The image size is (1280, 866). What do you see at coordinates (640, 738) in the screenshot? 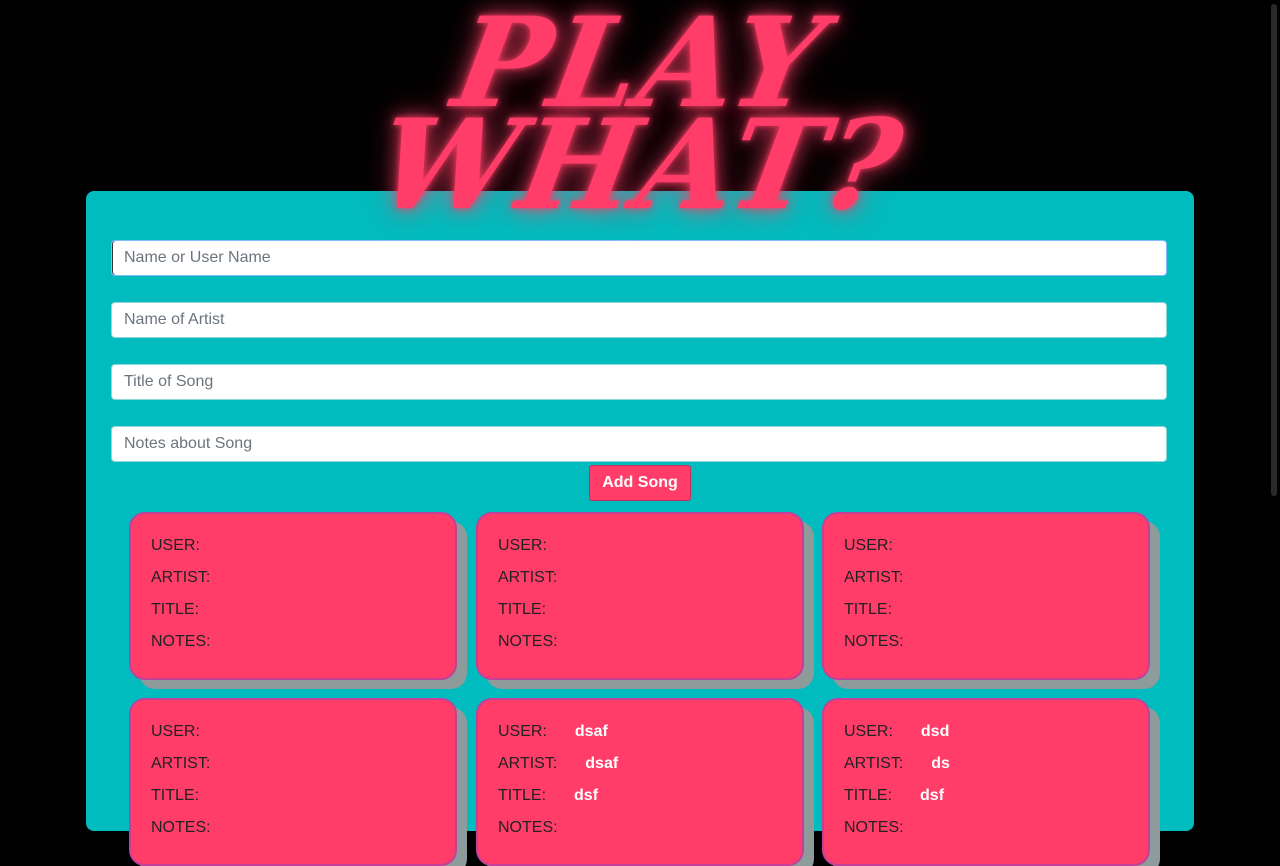
I see `card-user-row: USER: dsaf` at bounding box center [640, 738].